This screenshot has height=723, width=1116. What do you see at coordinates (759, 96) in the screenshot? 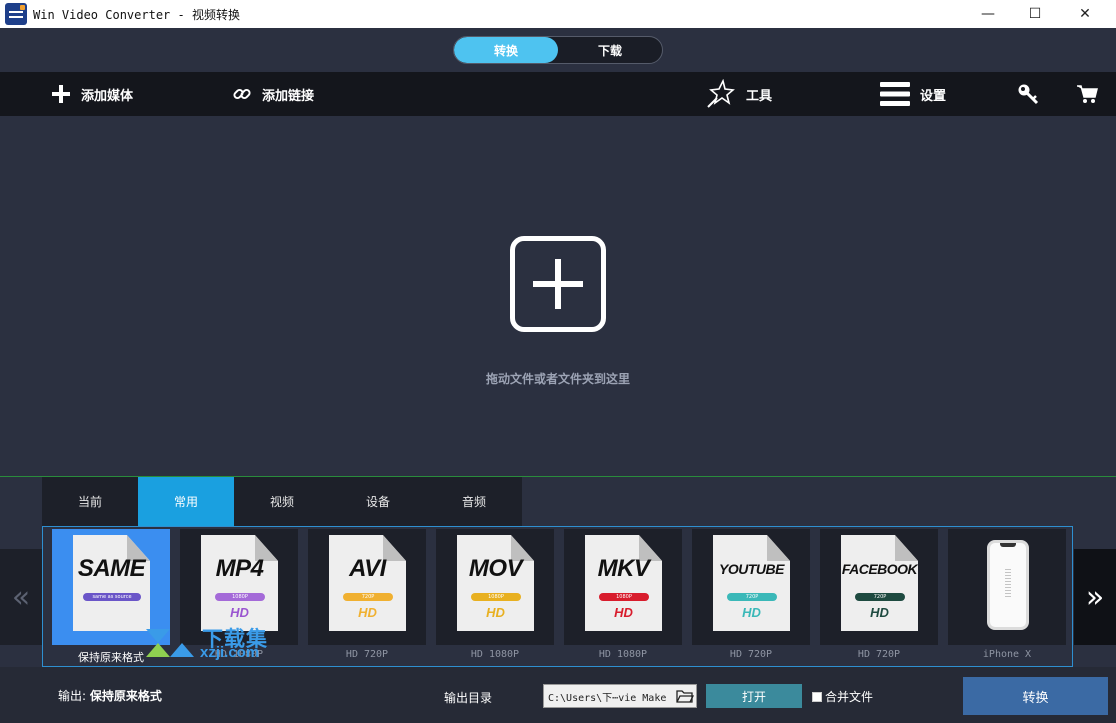
I see `tools-label: 工具` at bounding box center [759, 96].